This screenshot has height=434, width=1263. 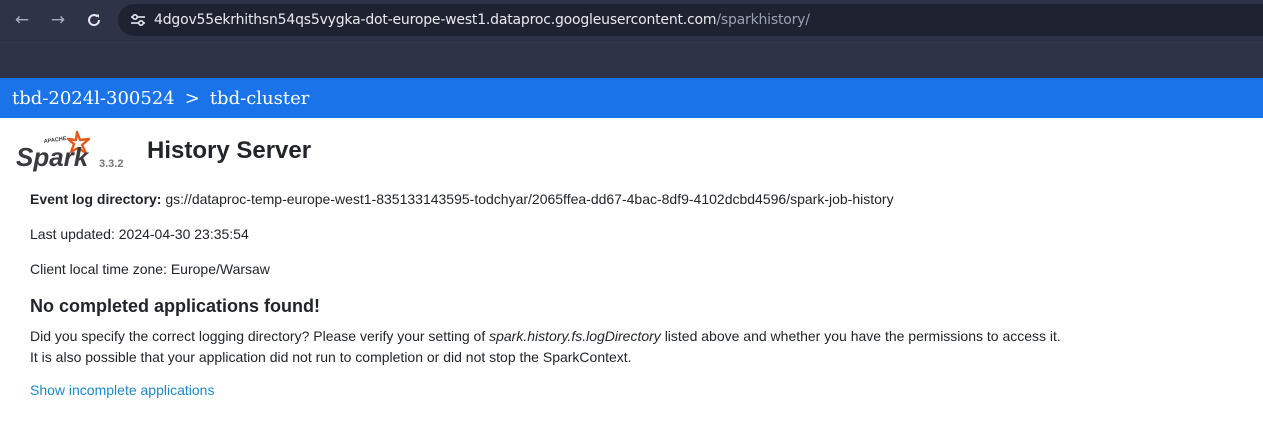 What do you see at coordinates (175, 306) in the screenshot?
I see `no-applications-title: No completed applications found!` at bounding box center [175, 306].